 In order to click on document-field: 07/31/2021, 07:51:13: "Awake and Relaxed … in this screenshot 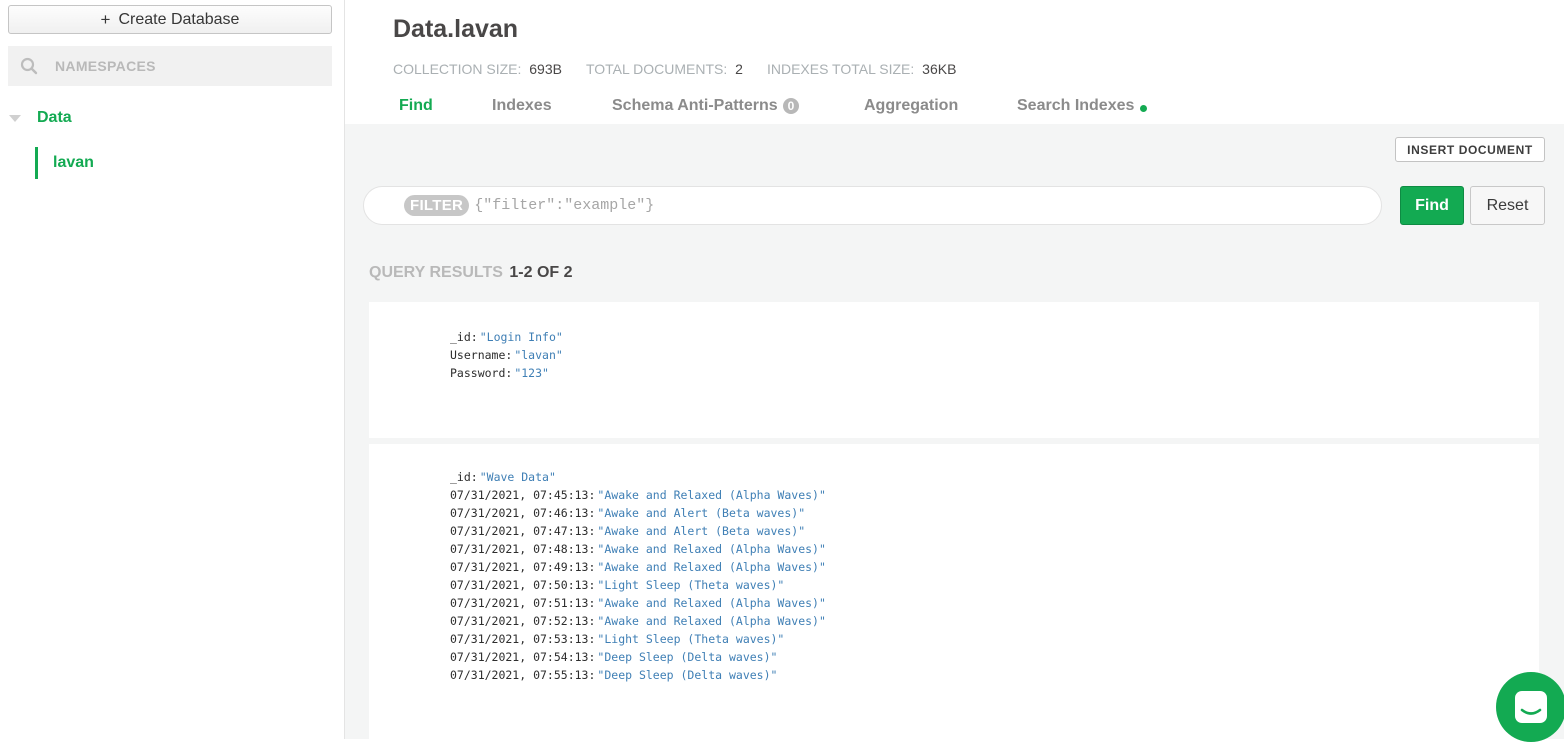, I will do `click(638, 603)`.